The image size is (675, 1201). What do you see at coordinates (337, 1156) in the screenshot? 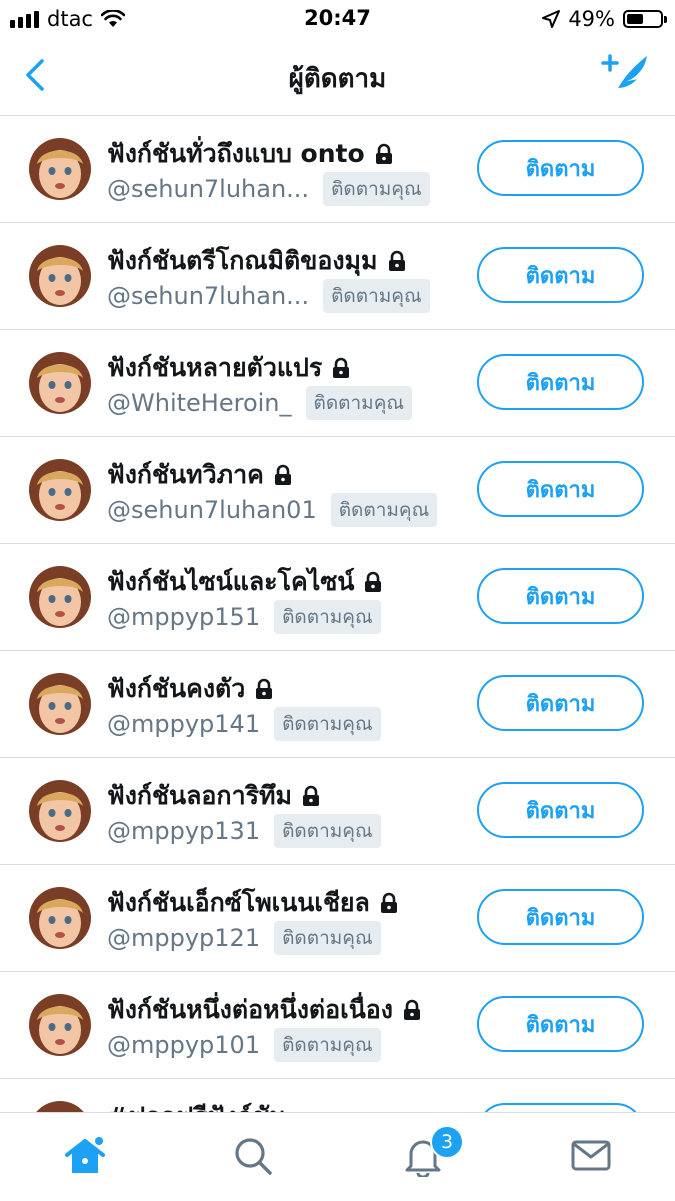
I see `tab-bar: 3` at bounding box center [337, 1156].